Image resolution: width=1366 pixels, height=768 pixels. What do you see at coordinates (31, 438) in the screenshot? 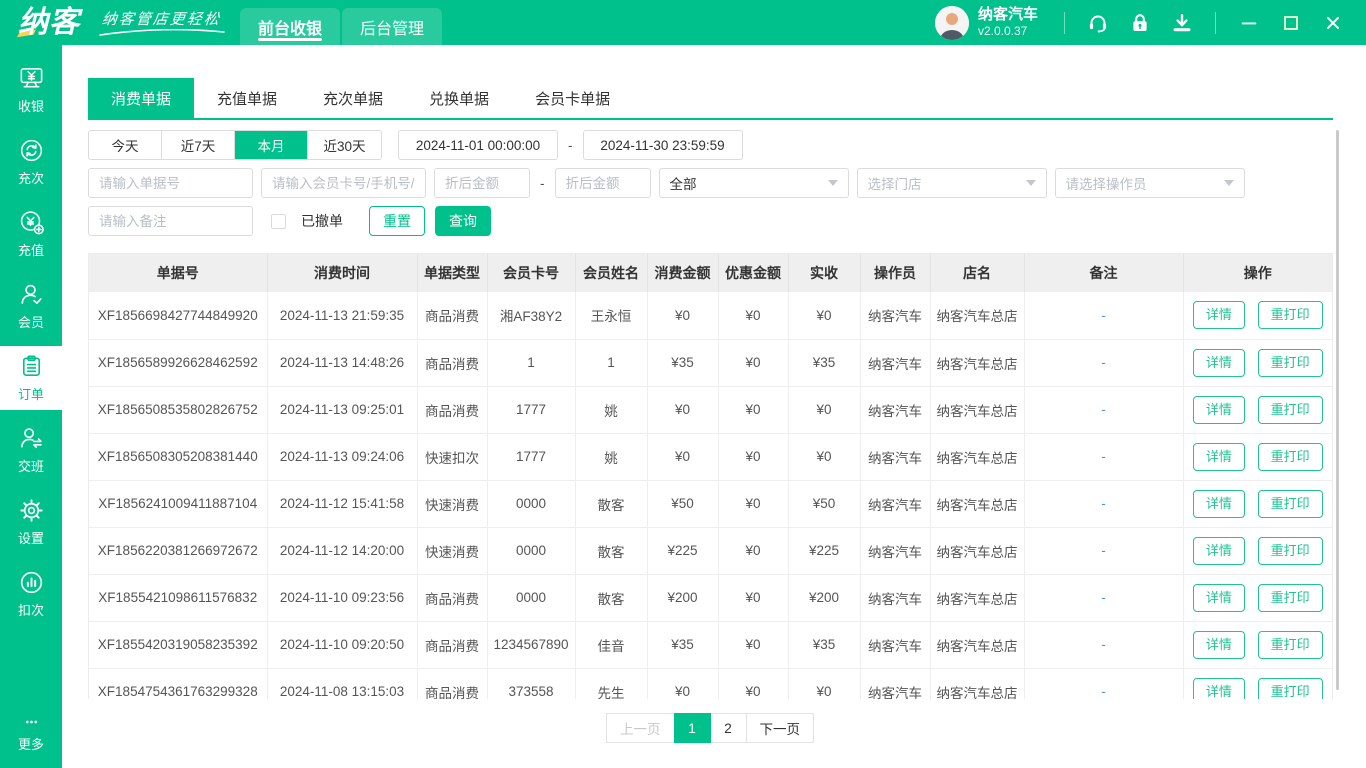
I see `shift-handover-icon` at bounding box center [31, 438].